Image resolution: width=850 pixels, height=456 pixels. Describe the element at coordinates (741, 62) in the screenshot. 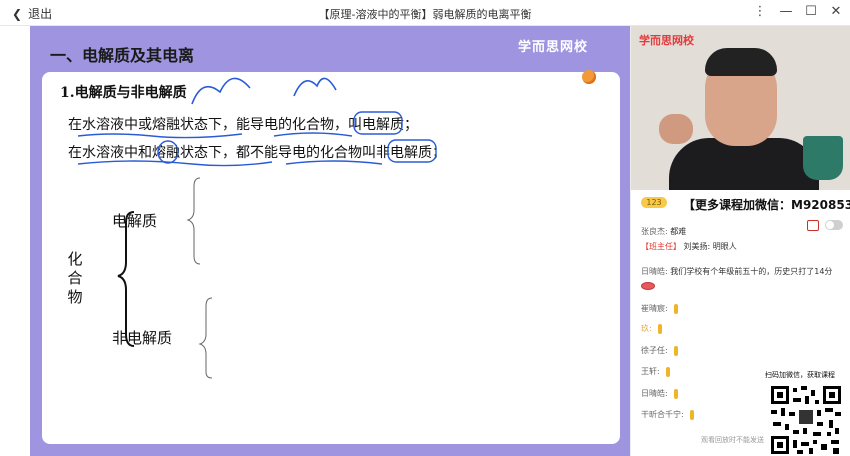

I see `teacher-hair` at that location.